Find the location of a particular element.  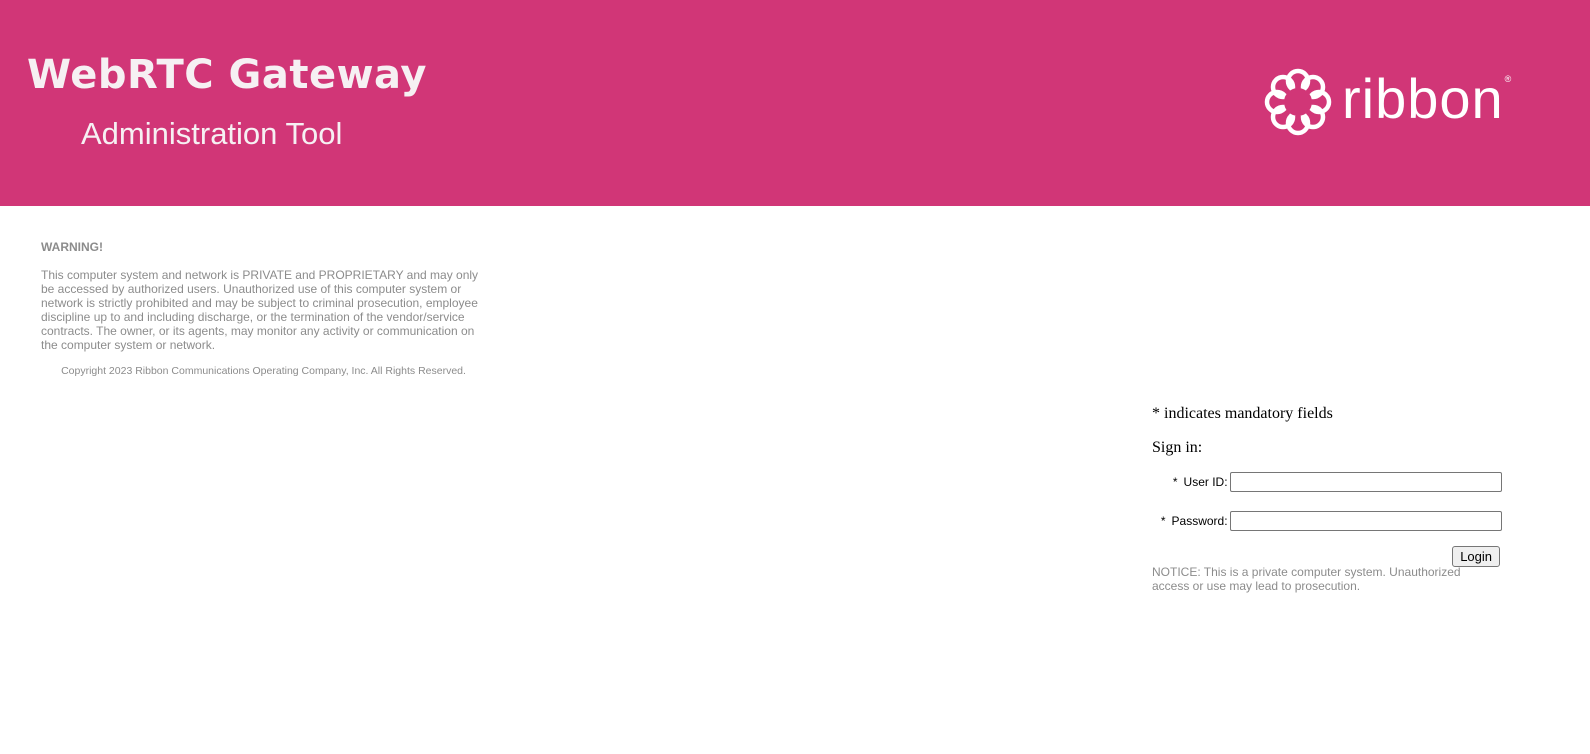

password-input is located at coordinates (1365, 521).